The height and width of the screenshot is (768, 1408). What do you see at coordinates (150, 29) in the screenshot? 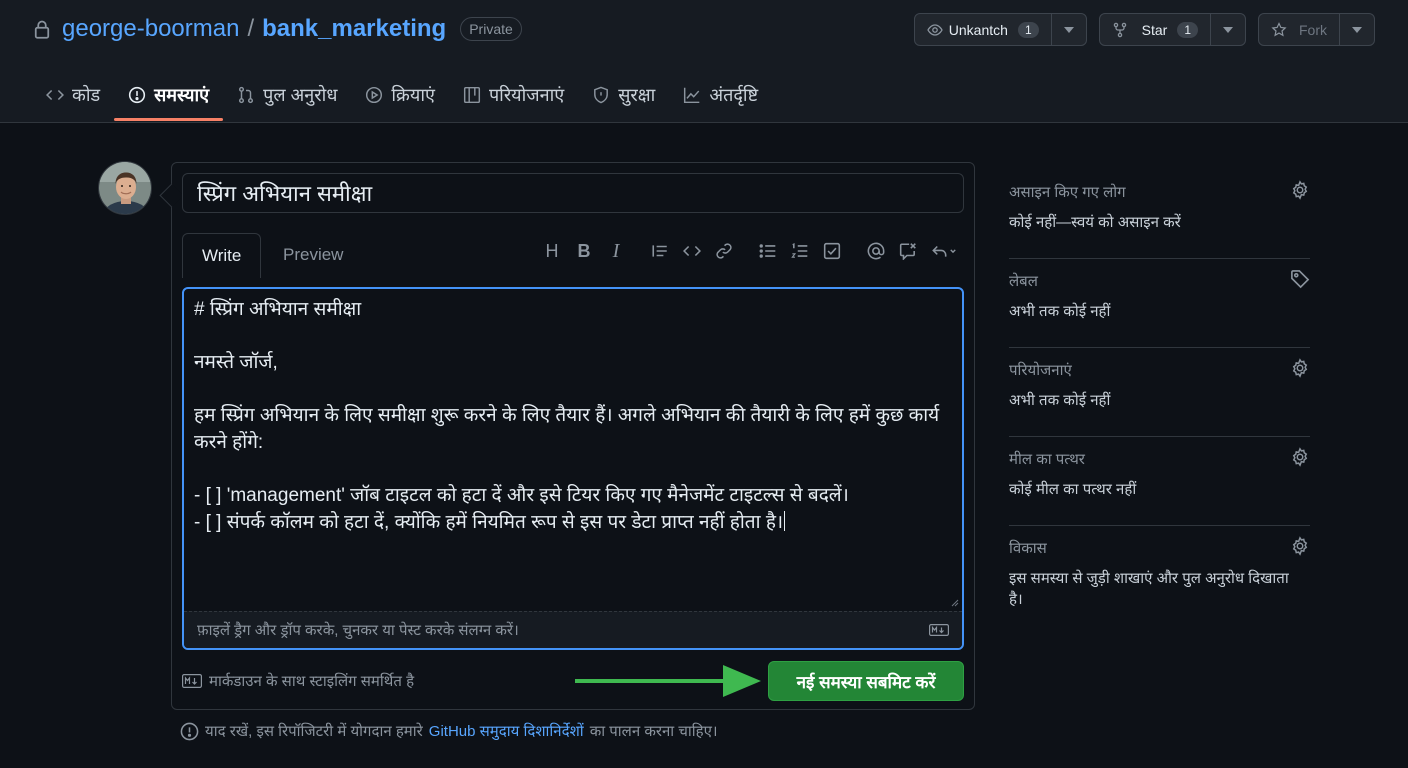
I see `repo-owner-link: george-boorman` at bounding box center [150, 29].